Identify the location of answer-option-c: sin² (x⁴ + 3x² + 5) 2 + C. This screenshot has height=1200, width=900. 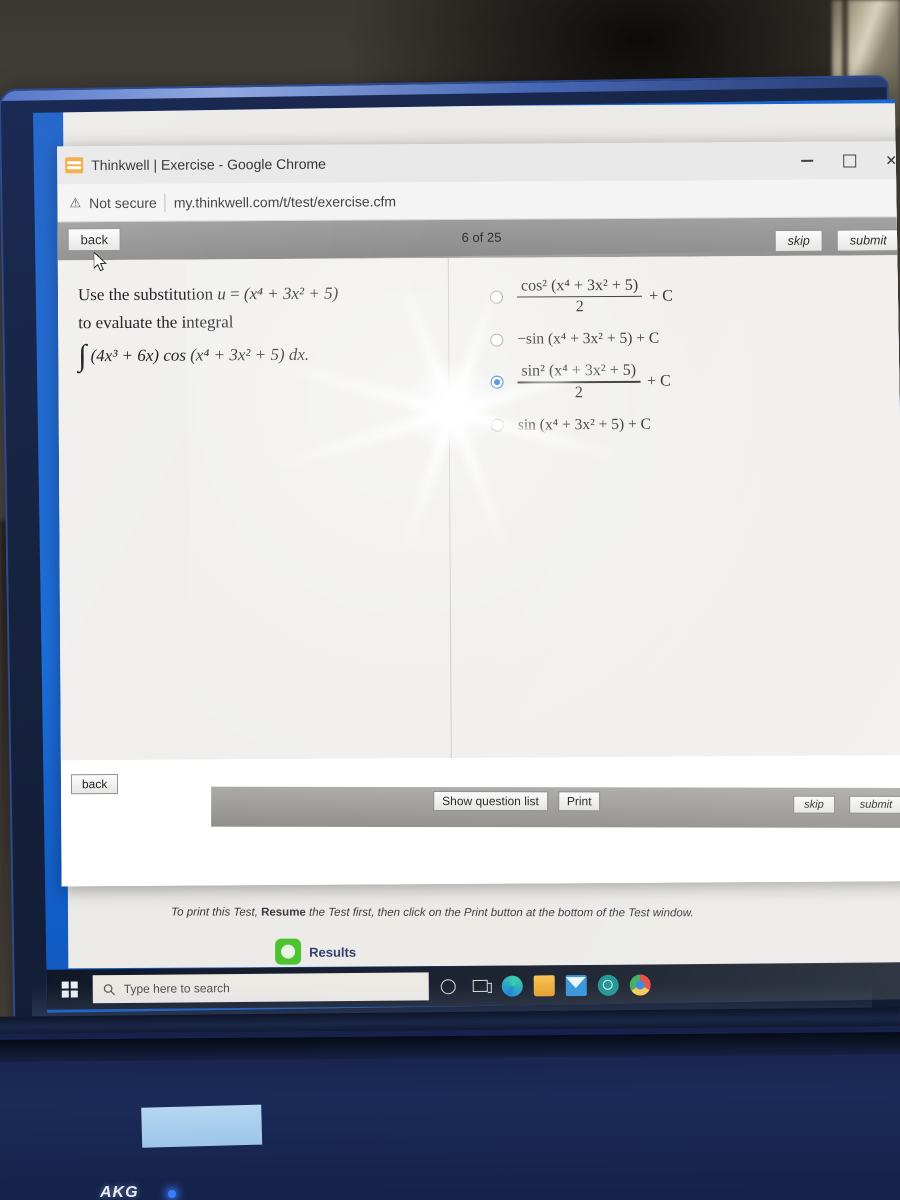
(695, 381).